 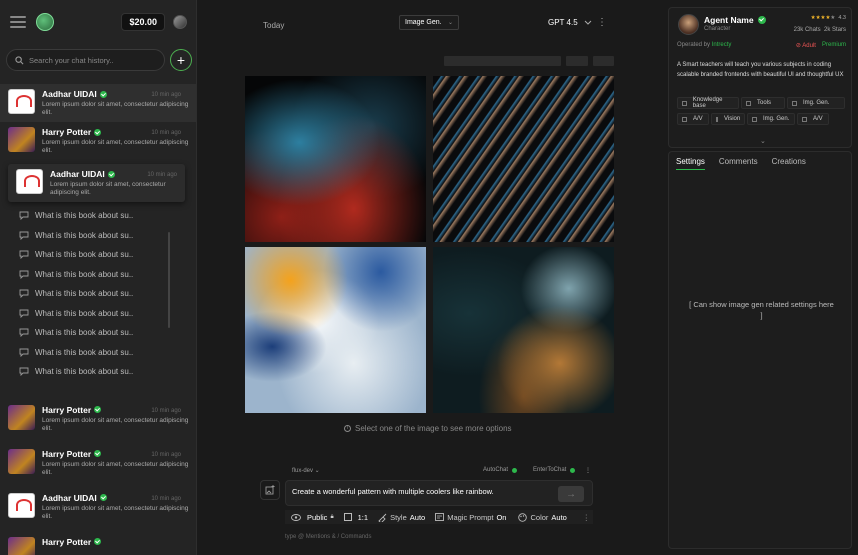 What do you see at coordinates (296, 517) in the screenshot?
I see `eye-icon` at bounding box center [296, 517].